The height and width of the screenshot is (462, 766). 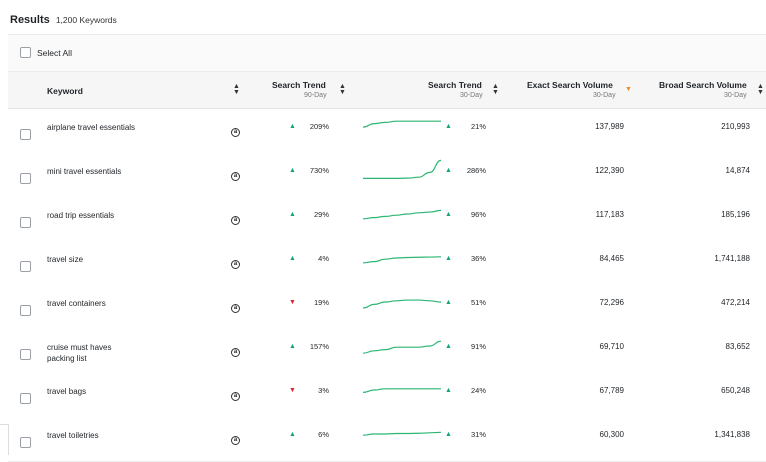 I want to click on broad-volume-cell: 472,214, so click(x=735, y=302).